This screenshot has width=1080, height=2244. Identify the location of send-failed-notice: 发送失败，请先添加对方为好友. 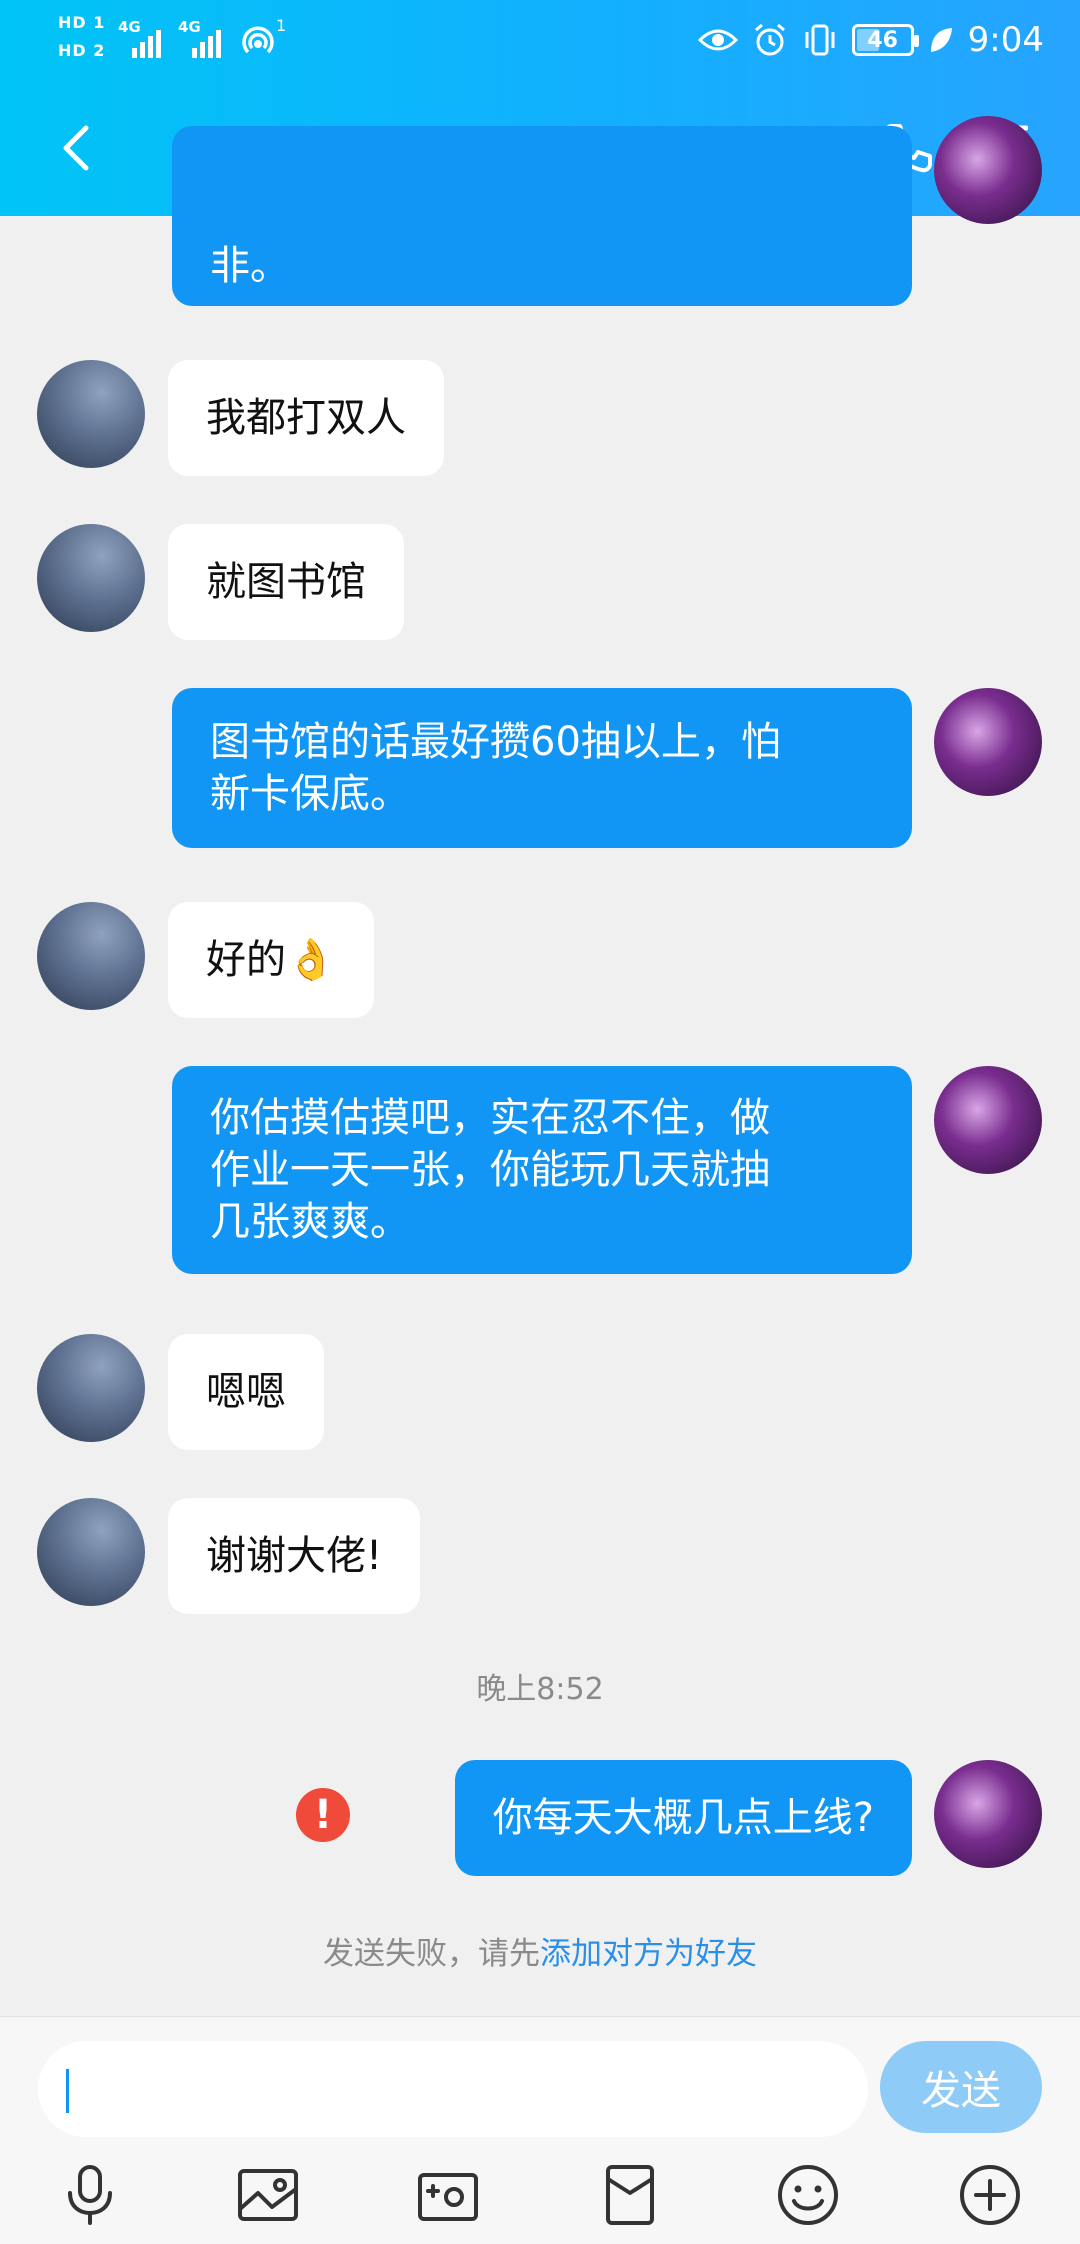
(540, 1950).